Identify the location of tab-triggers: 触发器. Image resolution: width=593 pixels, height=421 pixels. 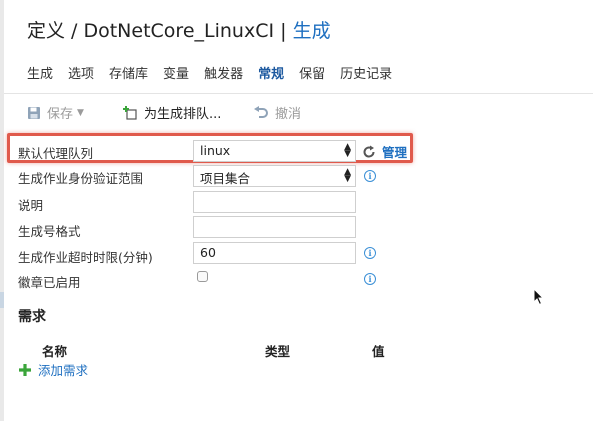
(223, 72).